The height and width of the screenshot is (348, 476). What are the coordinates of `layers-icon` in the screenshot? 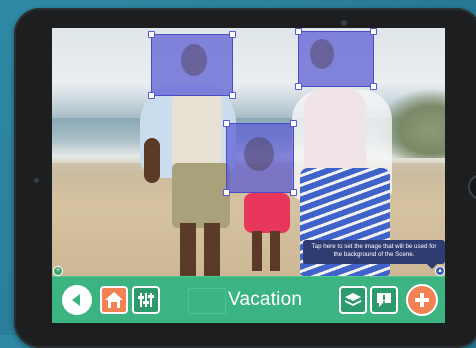 It's located at (353, 299).